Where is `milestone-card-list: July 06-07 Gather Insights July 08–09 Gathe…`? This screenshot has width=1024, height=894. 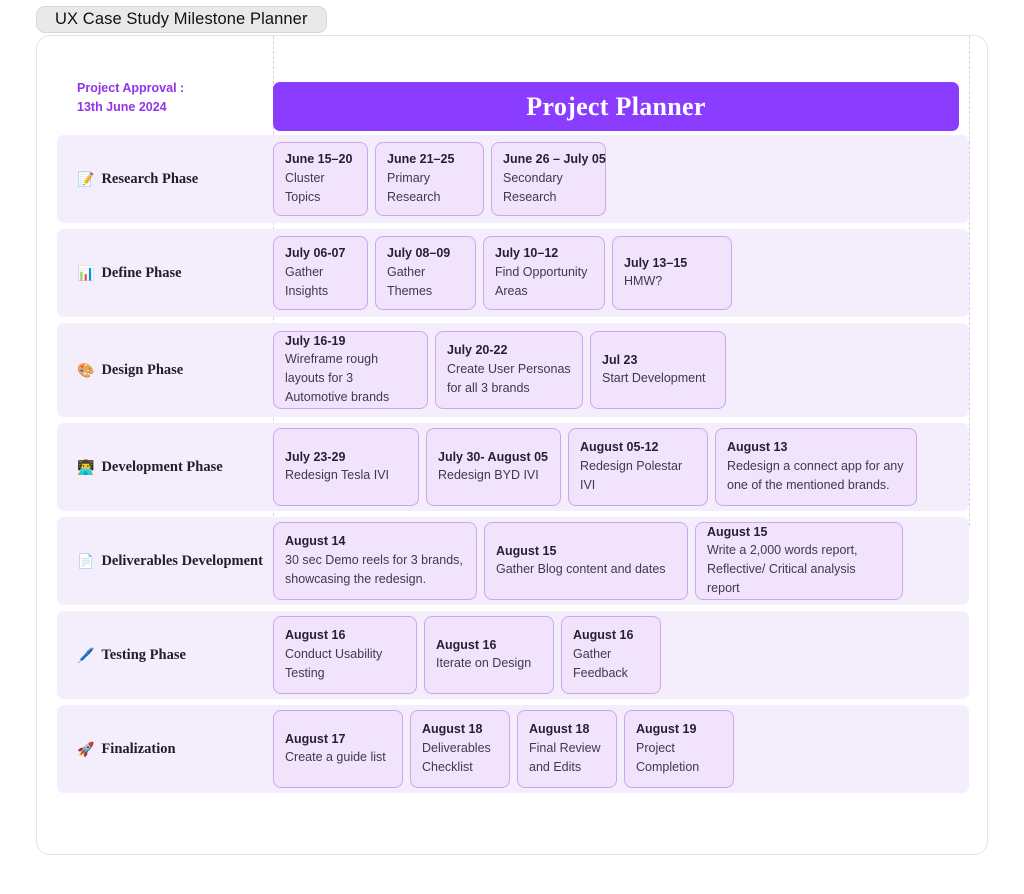
milestone-card-list: July 06-07 Gather Insights July 08–09 Gathe… is located at coordinates (621, 273).